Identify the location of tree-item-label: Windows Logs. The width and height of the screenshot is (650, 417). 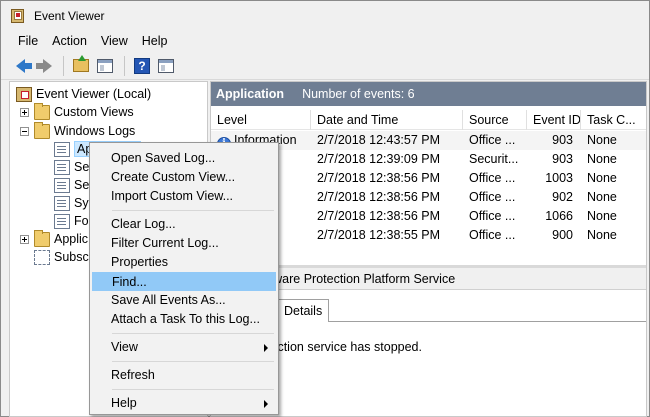
(95, 131).